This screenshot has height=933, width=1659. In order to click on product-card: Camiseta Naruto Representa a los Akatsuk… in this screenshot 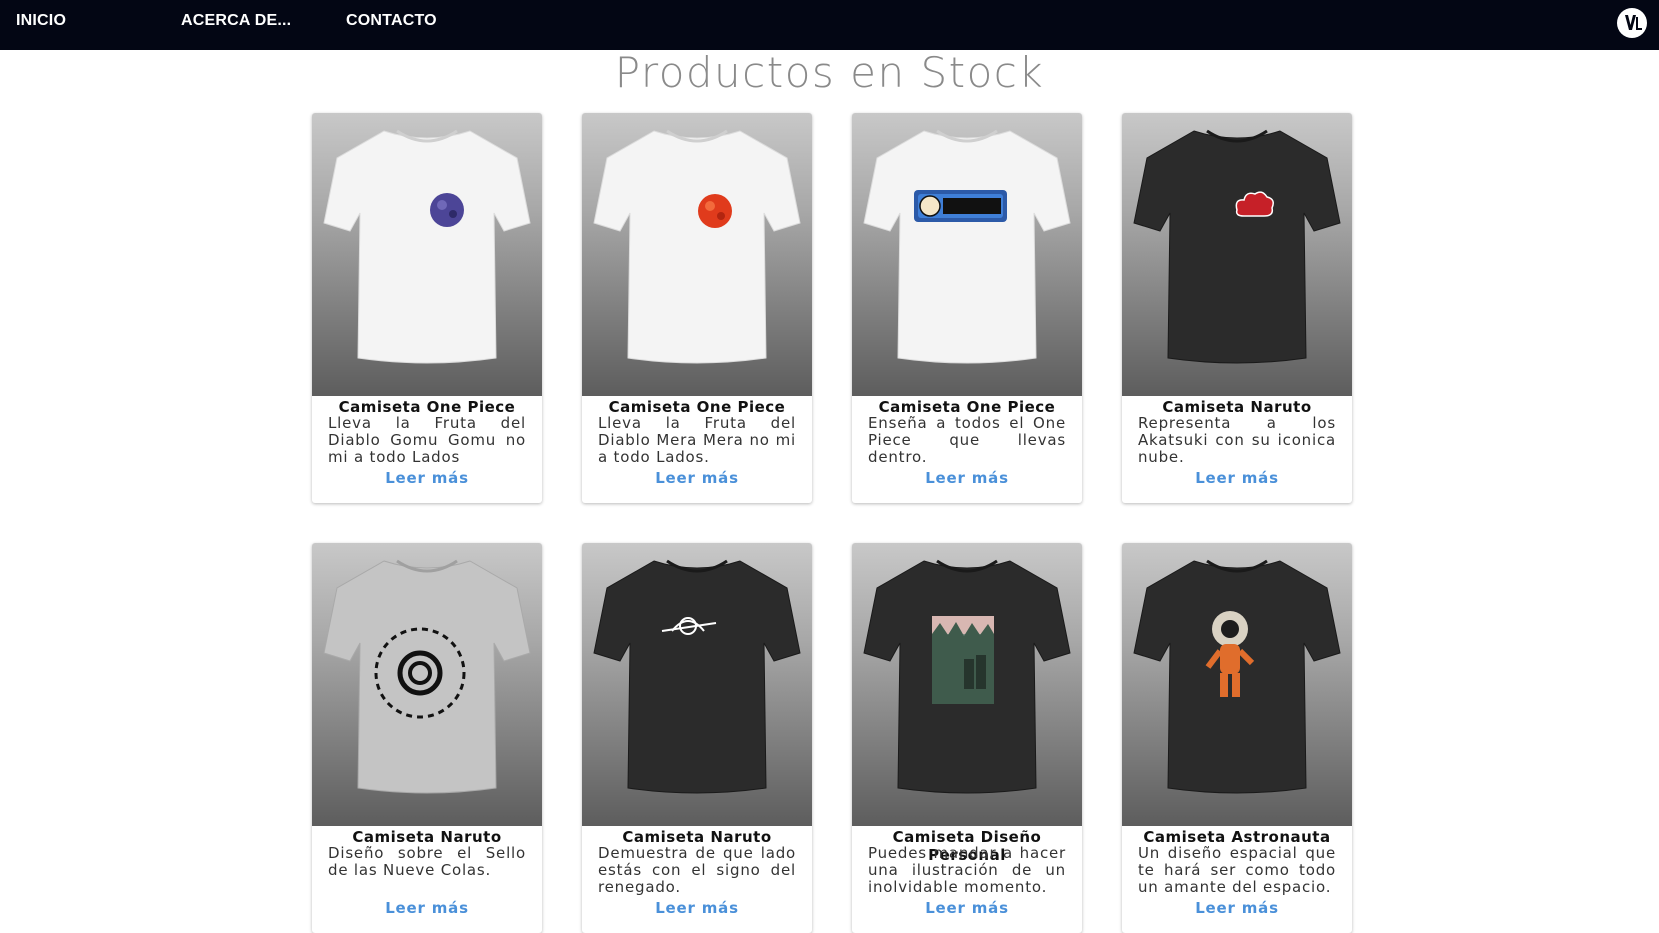, I will do `click(1237, 308)`.